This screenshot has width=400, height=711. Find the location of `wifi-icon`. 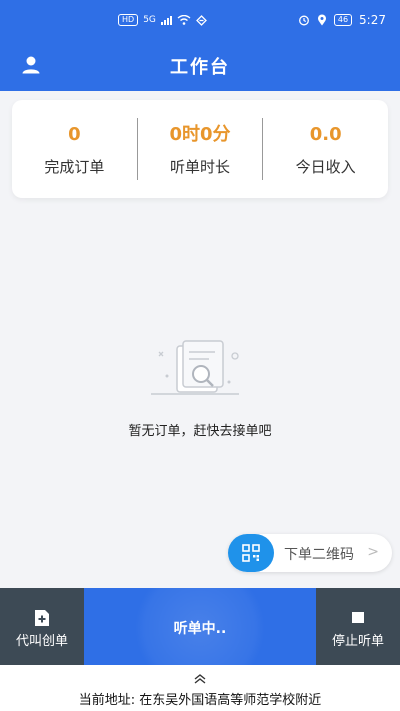

wifi-icon is located at coordinates (184, 20).